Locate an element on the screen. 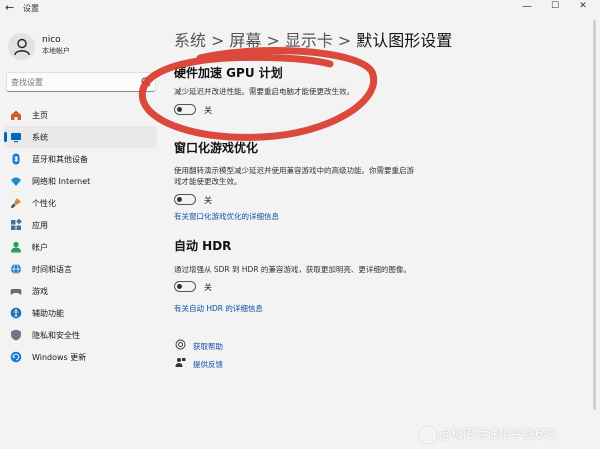  windowed-optimization-description-2: 戏才能使更改生效。 is located at coordinates (208, 181).